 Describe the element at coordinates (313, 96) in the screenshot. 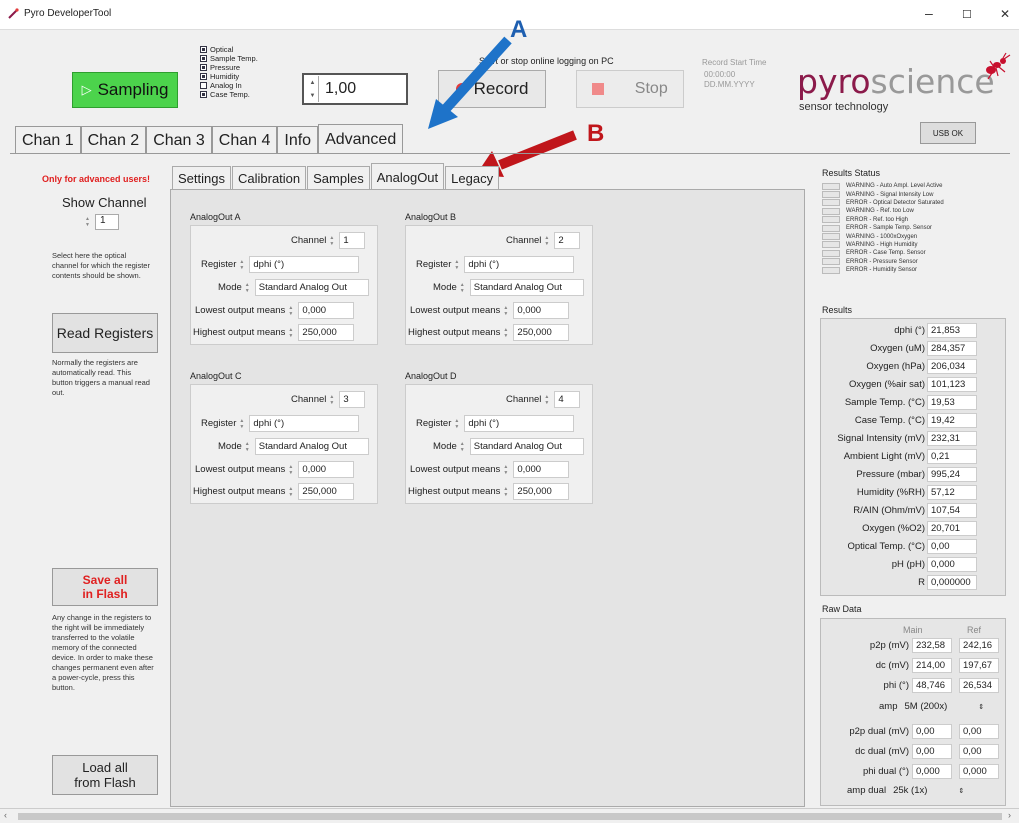

I see `spin-down-icon: ▼` at that location.